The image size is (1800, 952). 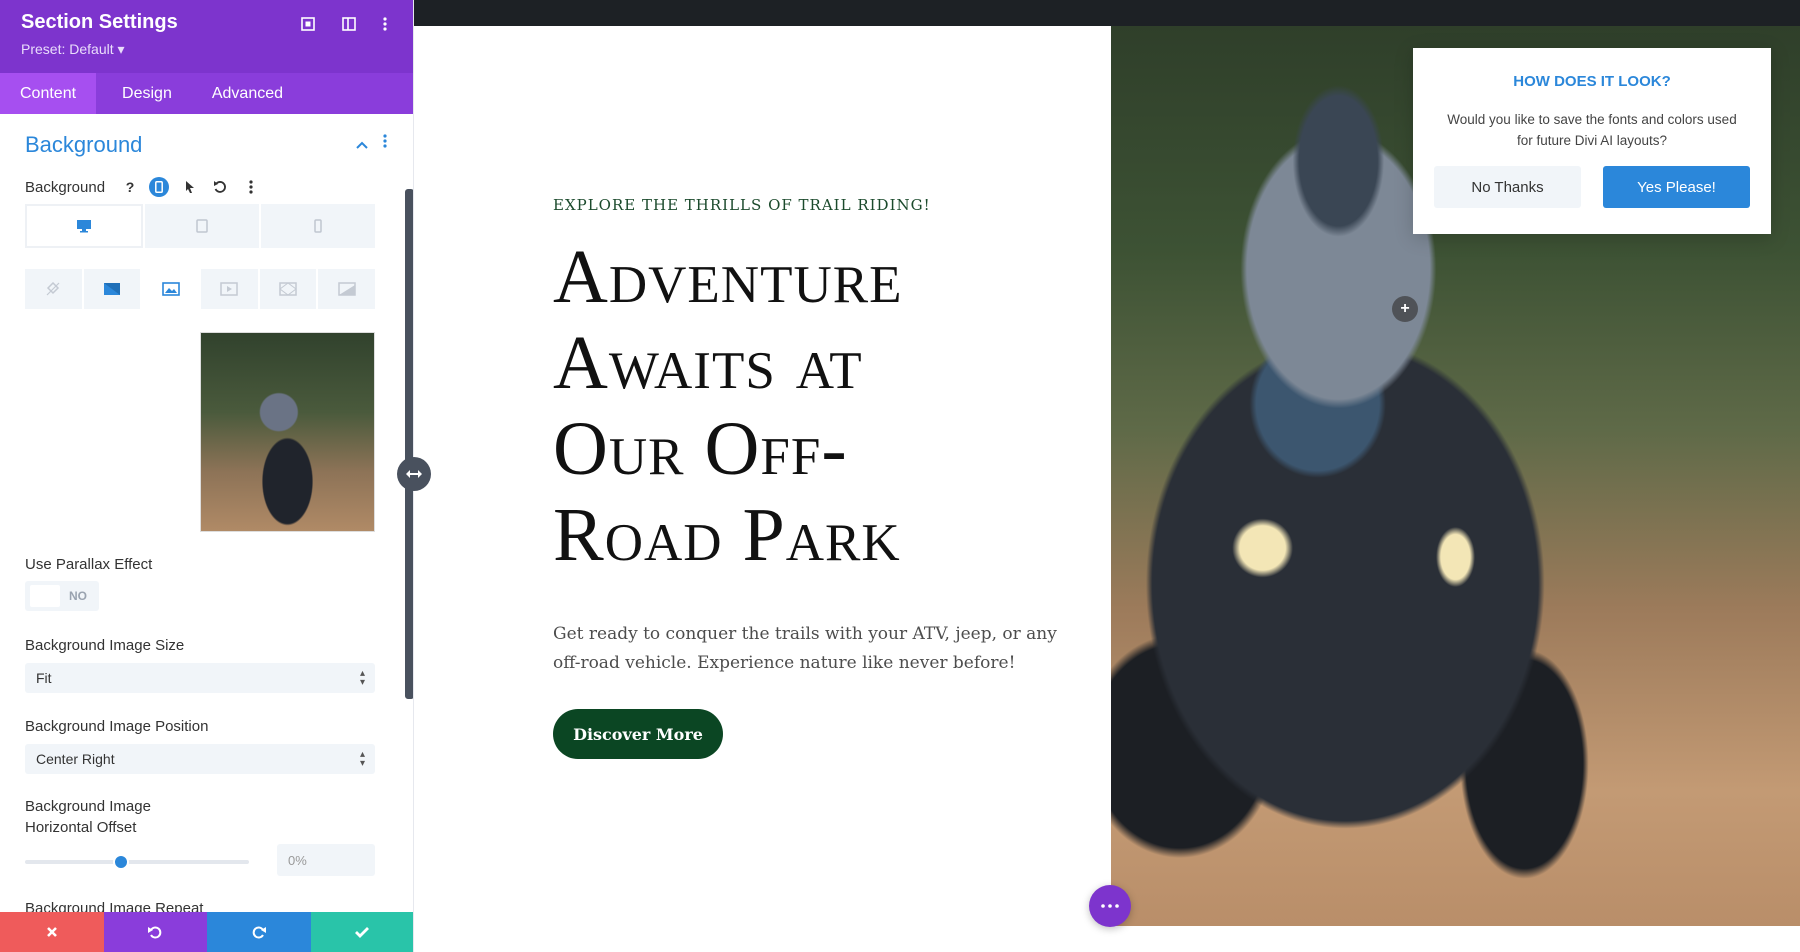 I want to click on add-module-icon: +, so click(x=1405, y=309).